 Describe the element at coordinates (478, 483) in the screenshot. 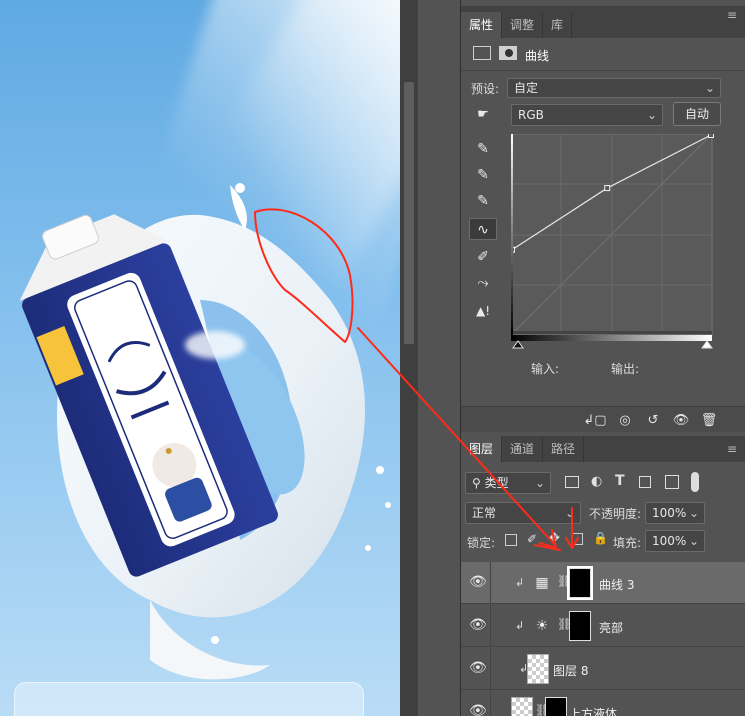

I see `search-icon: ⚲` at that location.